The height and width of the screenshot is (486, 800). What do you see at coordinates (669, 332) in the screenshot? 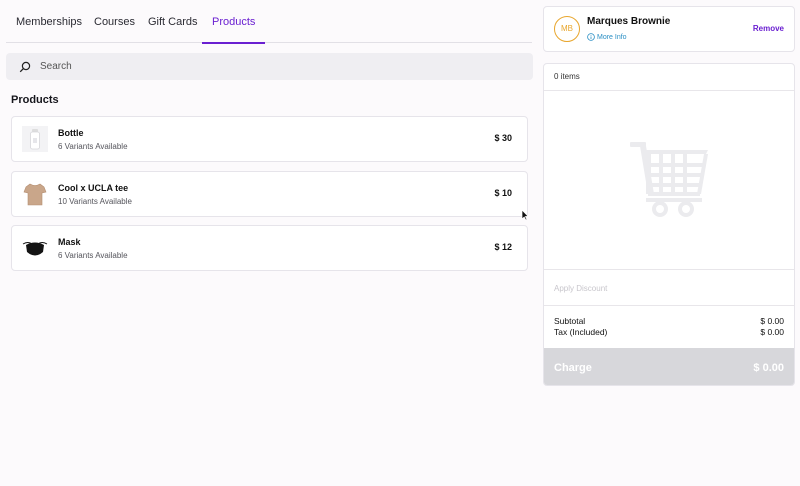
I see `tax-row: Tax (Included) $ 0.00` at bounding box center [669, 332].